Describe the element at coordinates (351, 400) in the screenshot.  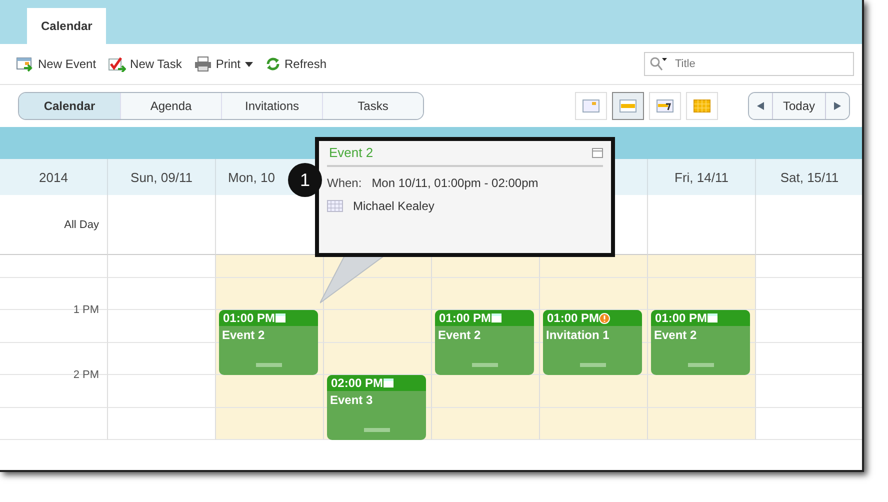
I see `event-title: Event 3` at that location.